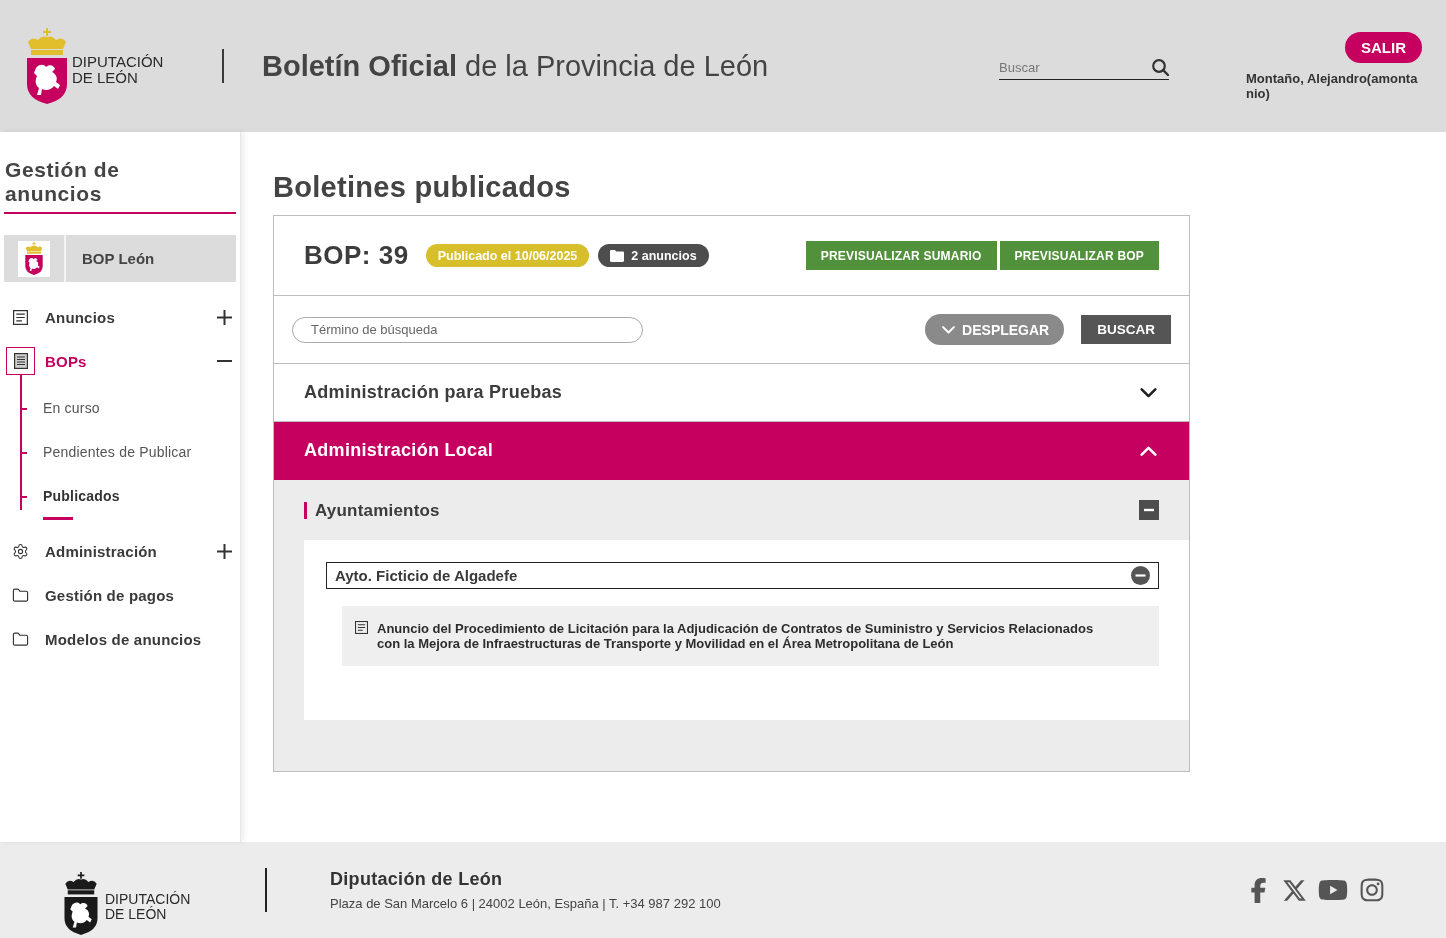  Describe the element at coordinates (1383, 47) in the screenshot. I see `logout-button: SALIR` at that location.